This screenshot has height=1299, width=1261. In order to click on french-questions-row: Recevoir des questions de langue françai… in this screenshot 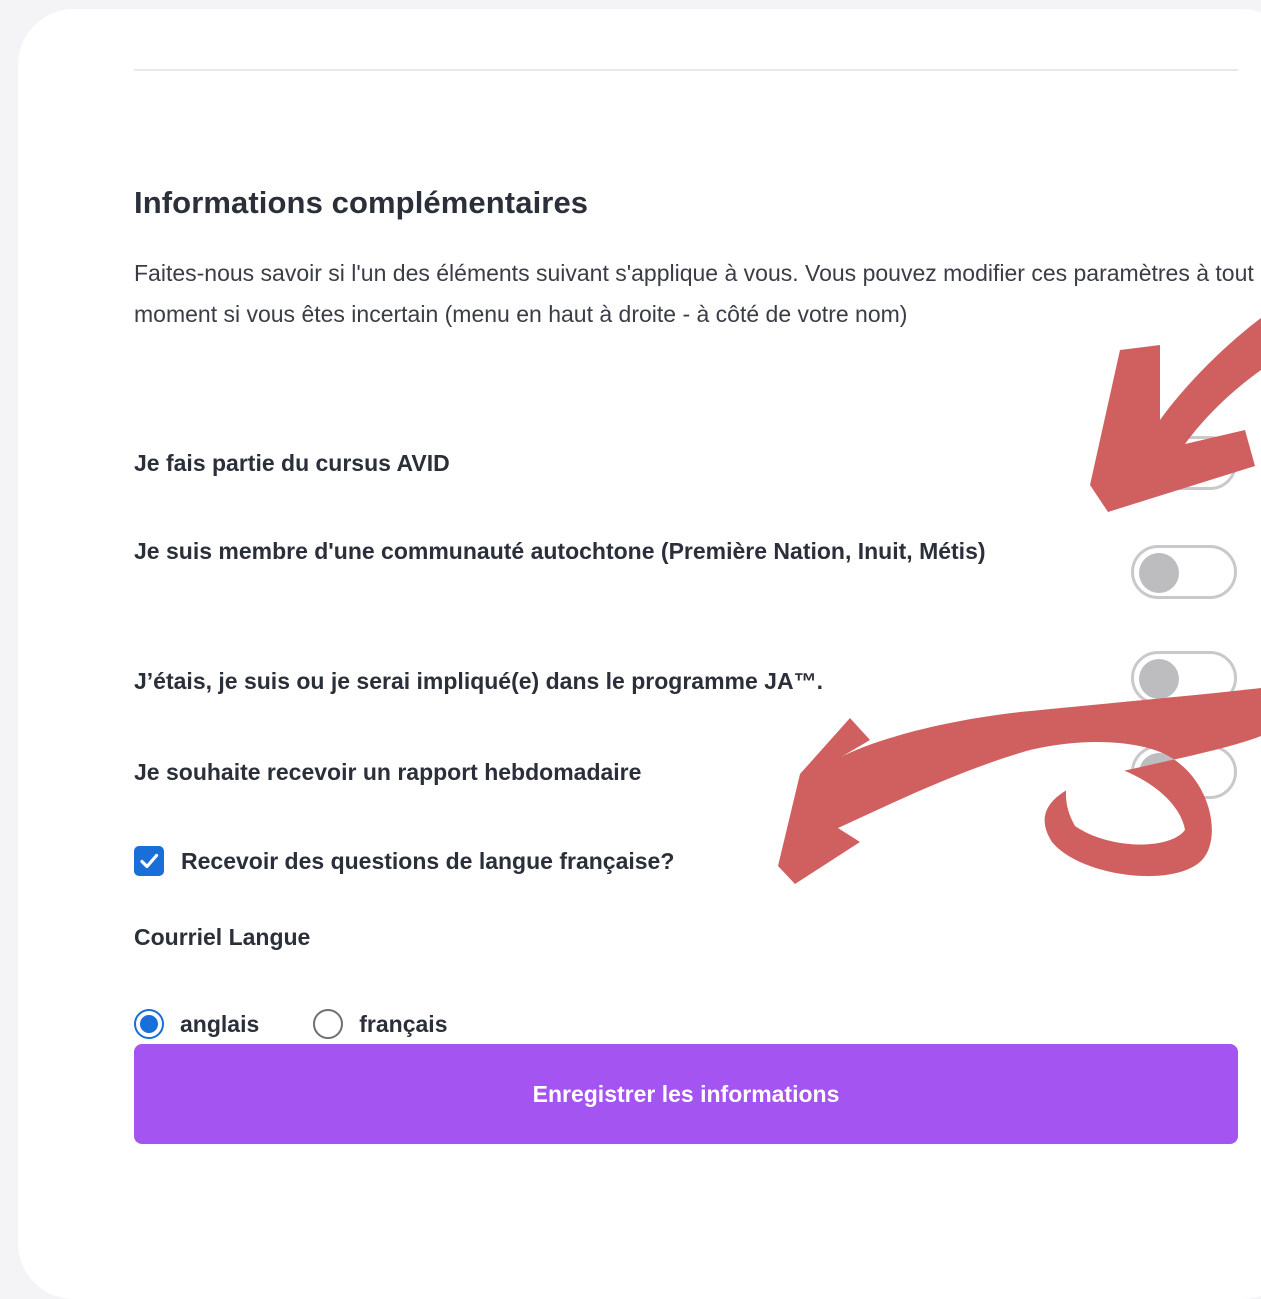, I will do `click(404, 861)`.